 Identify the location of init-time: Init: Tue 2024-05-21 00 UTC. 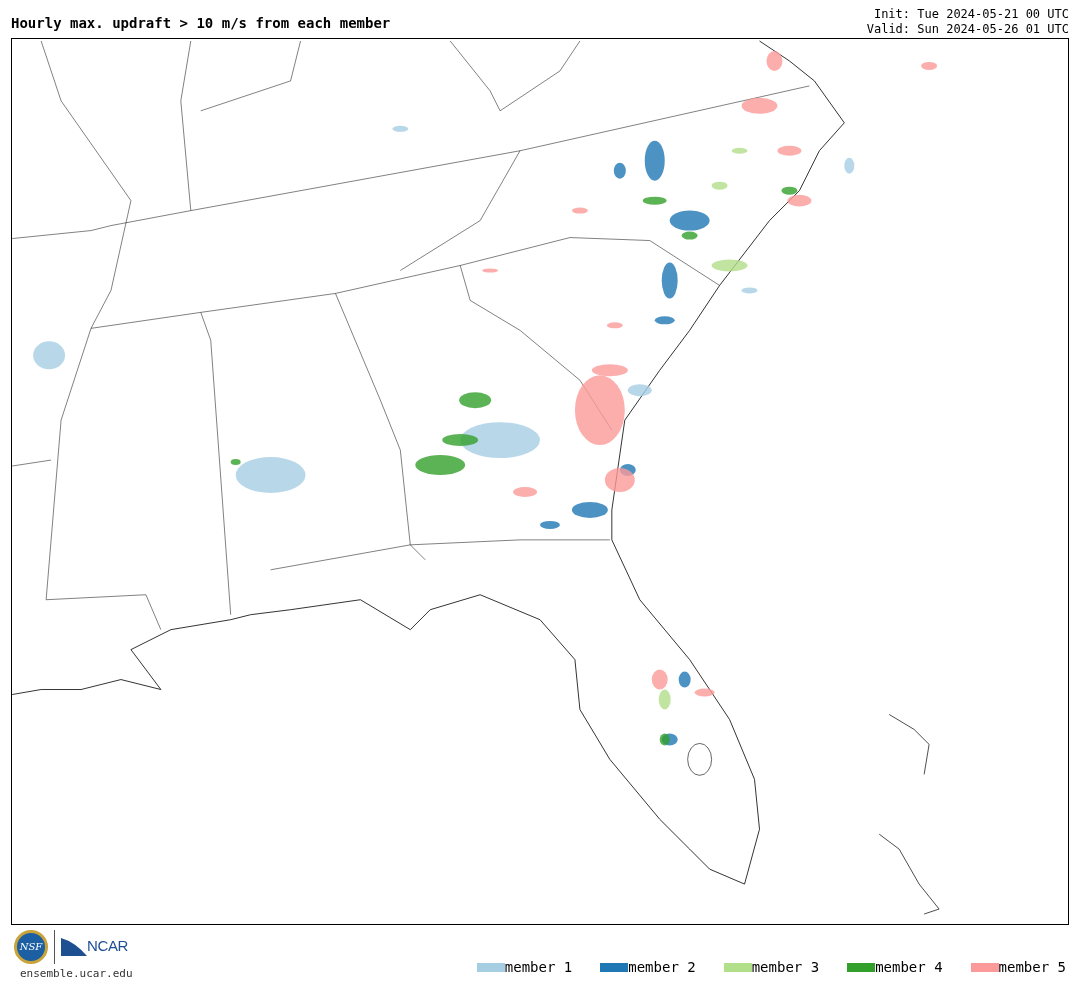
(971, 14).